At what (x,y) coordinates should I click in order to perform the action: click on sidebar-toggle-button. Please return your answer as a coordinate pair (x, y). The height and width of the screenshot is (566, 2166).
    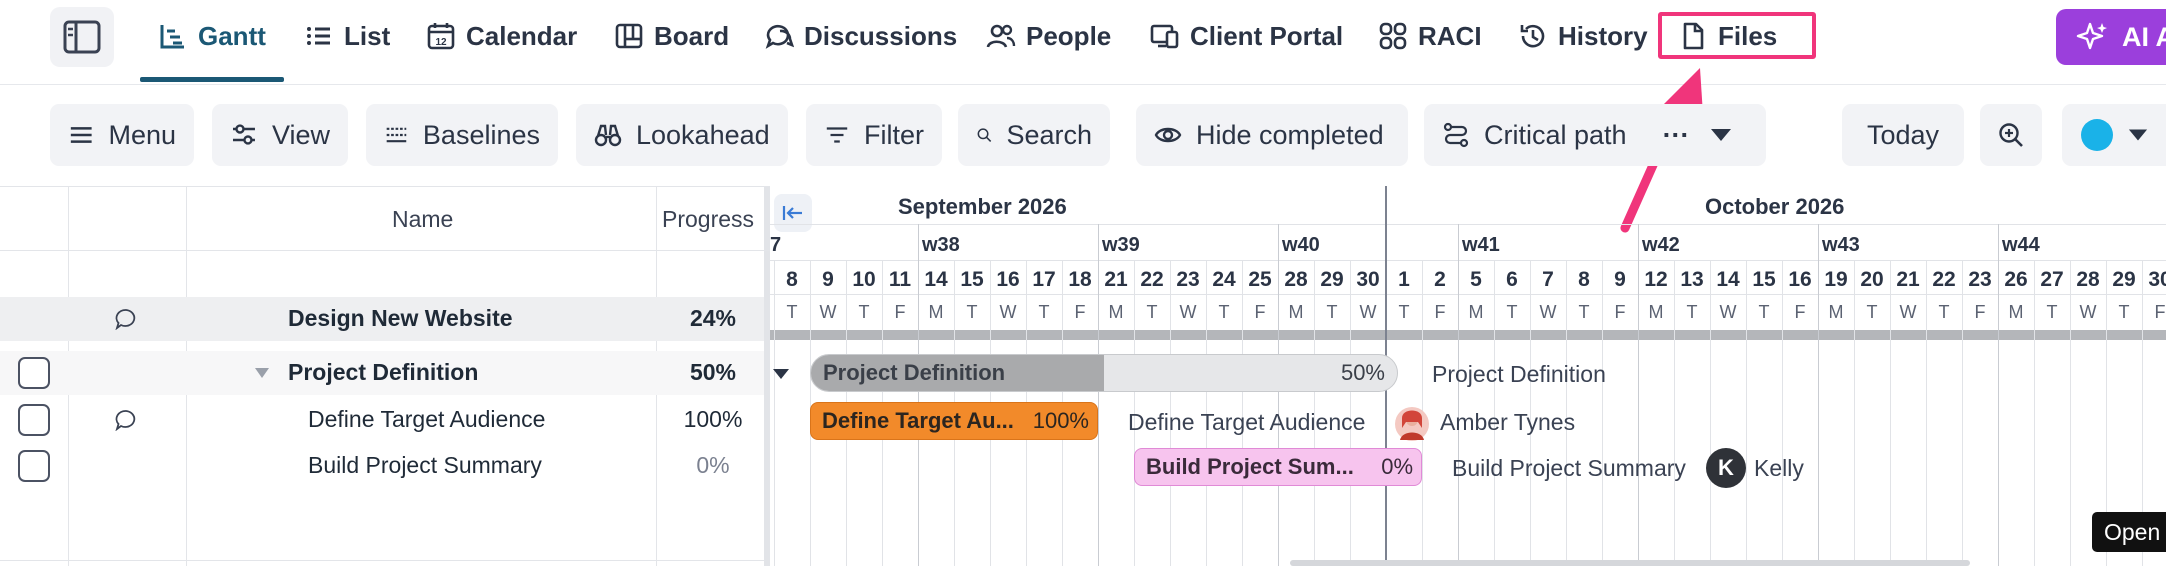
    Looking at the image, I should click on (82, 37).